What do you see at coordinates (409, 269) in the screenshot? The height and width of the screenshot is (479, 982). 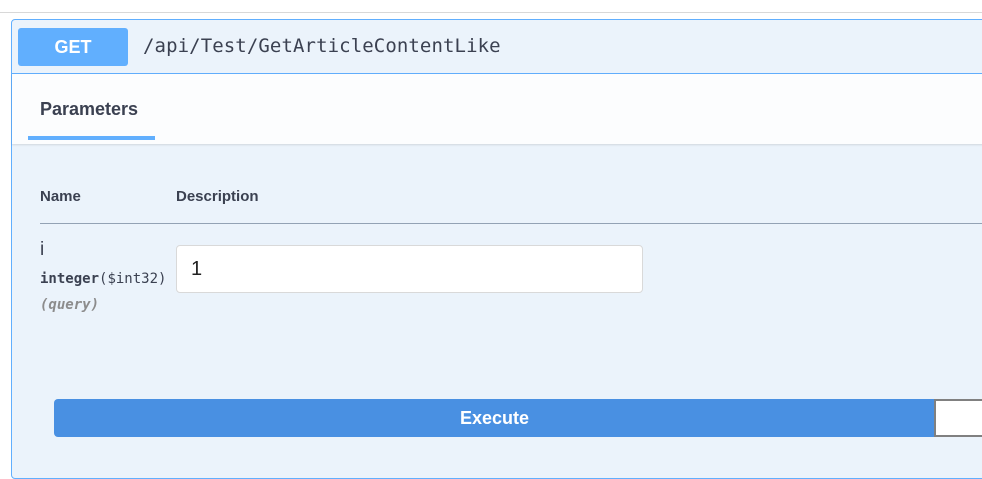 I see `parameter-value-input` at bounding box center [409, 269].